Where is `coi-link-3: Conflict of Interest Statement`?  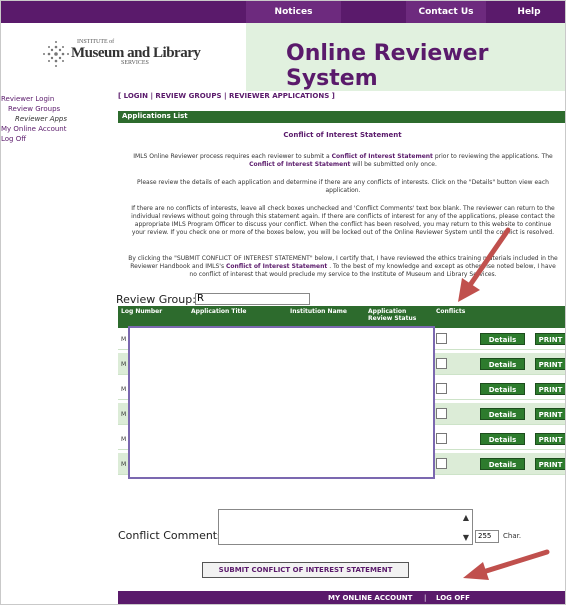
coi-link-3: Conflict of Interest Statement is located at coordinates (276, 266).